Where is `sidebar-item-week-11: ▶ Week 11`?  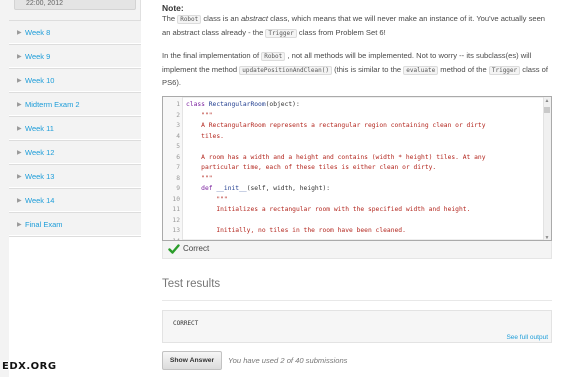
sidebar-item-week-11: ▶ Week 11 is located at coordinates (75, 128).